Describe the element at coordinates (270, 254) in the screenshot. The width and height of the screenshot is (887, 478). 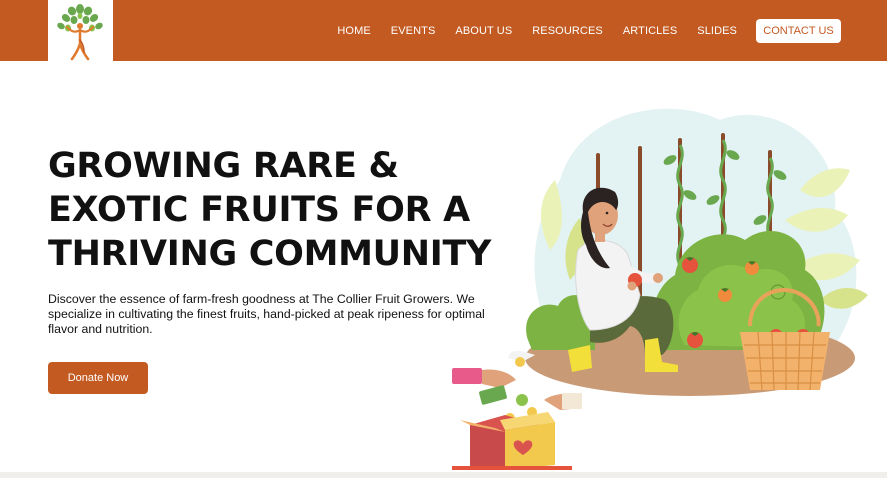
I see `hero-title-line-3: THRIVING COMMUNITY` at that location.